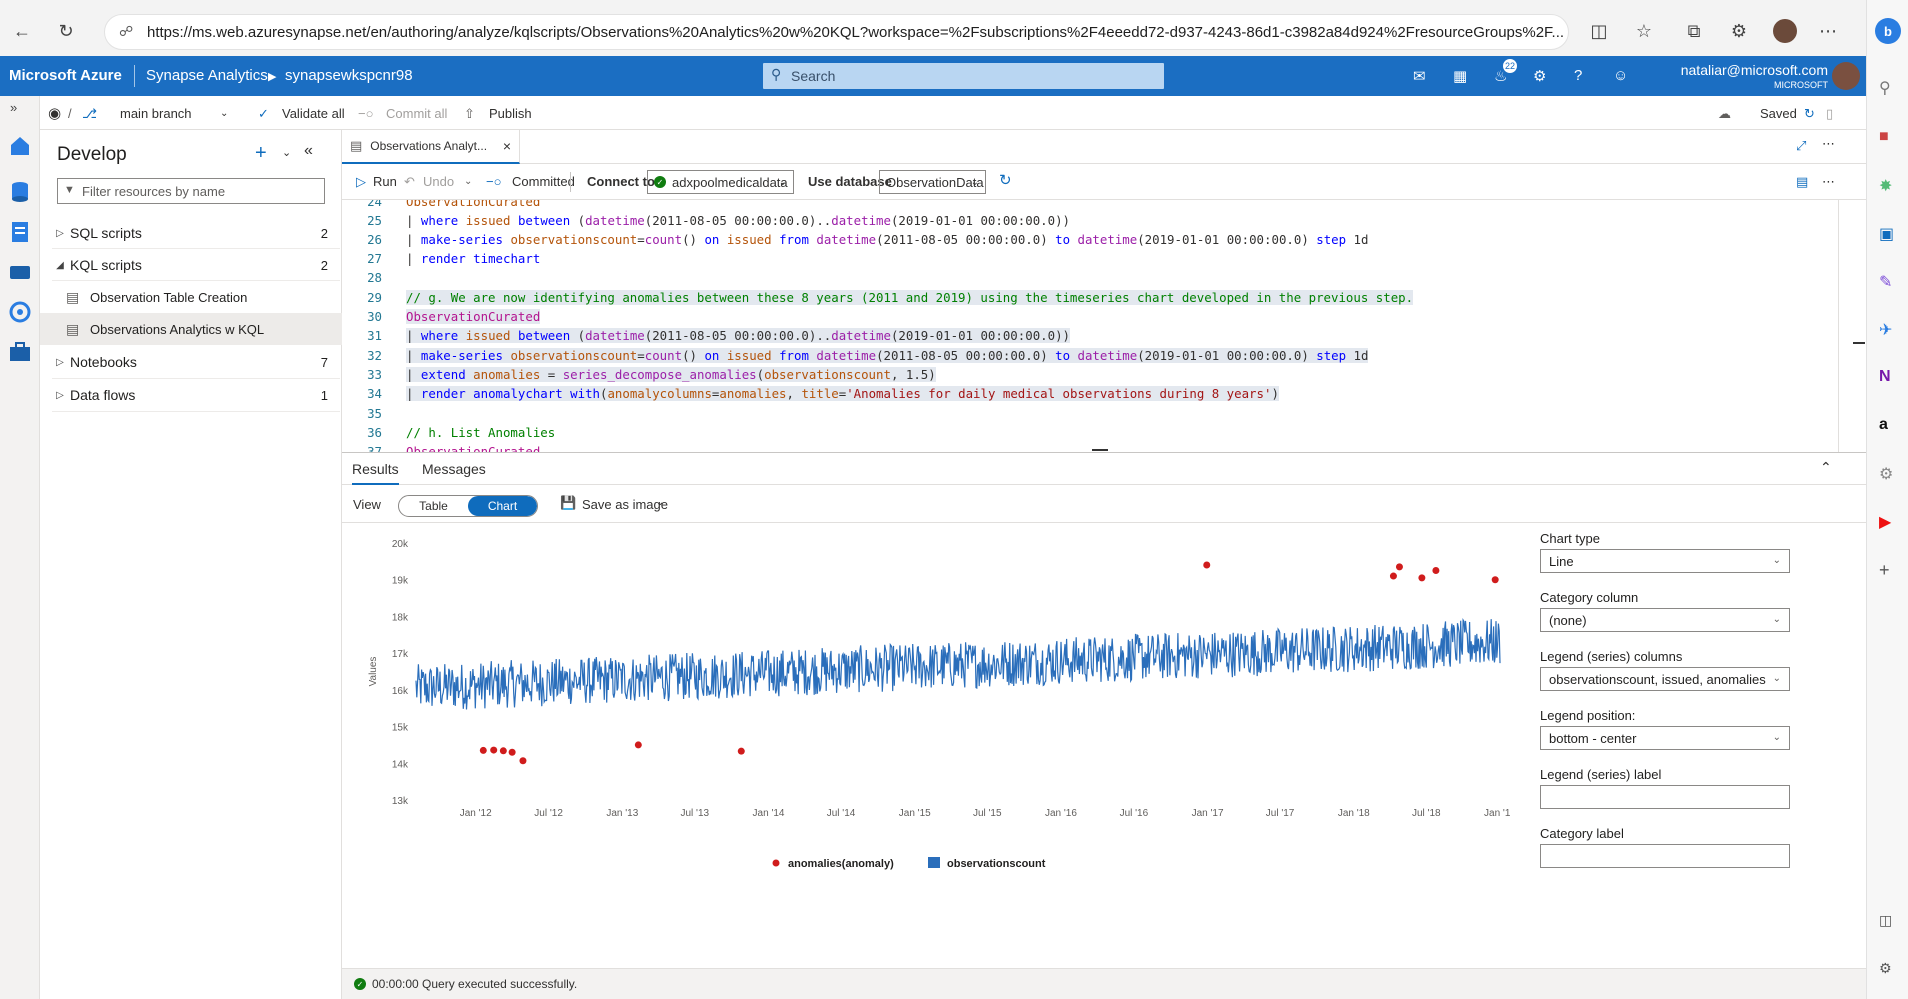 Image resolution: width=1908 pixels, height=999 pixels. What do you see at coordinates (1885, 522) in the screenshot?
I see `youtube-icon: ▶` at bounding box center [1885, 522].